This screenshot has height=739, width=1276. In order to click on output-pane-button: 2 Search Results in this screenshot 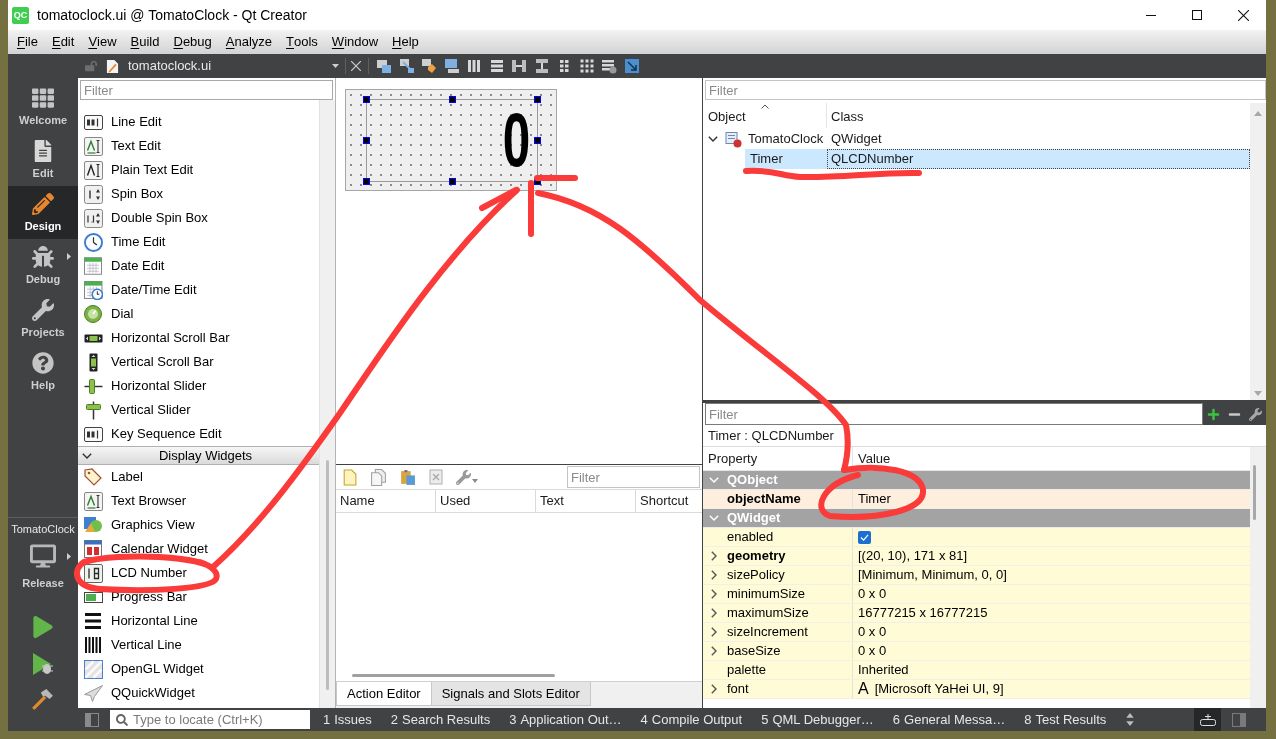, I will do `click(440, 719)`.